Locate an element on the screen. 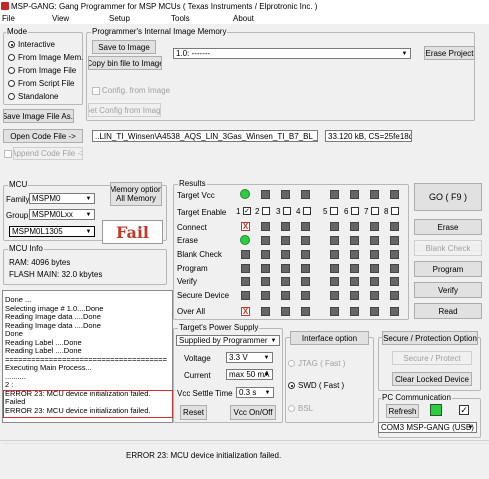 This screenshot has height=479, width=489. memory-option-button: Memory option All Memory is located at coordinates (136, 194).